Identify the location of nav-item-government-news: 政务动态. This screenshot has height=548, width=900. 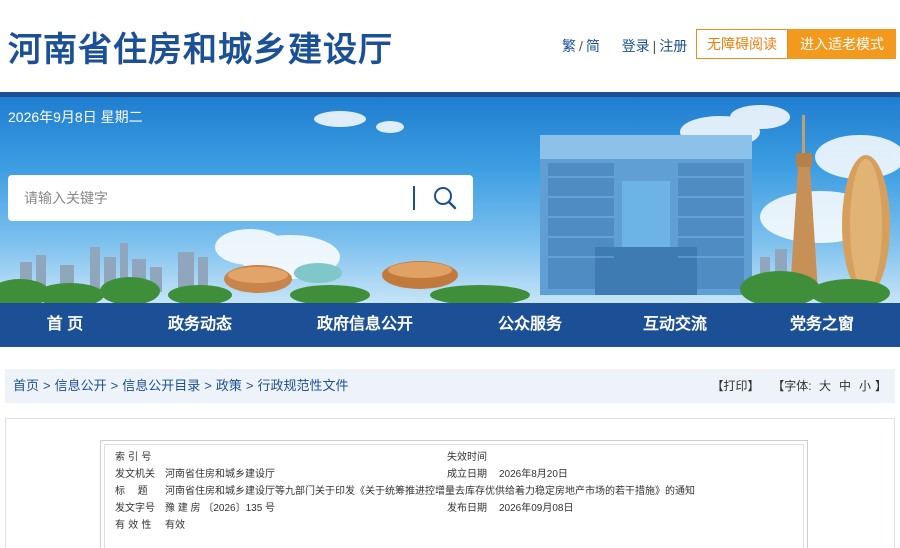
(200, 325).